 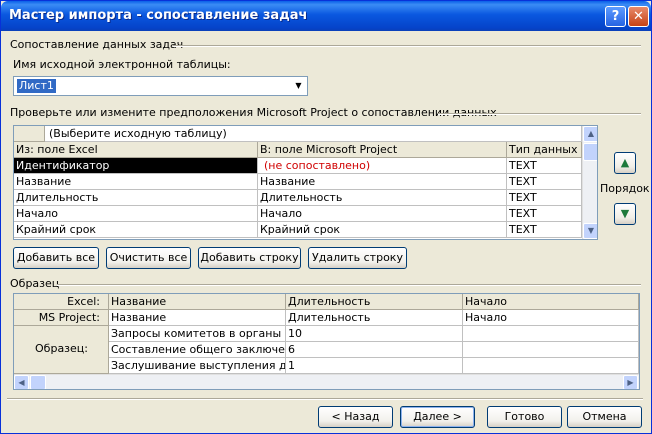 I want to click on cancel-button: Отмена, so click(x=604, y=417).